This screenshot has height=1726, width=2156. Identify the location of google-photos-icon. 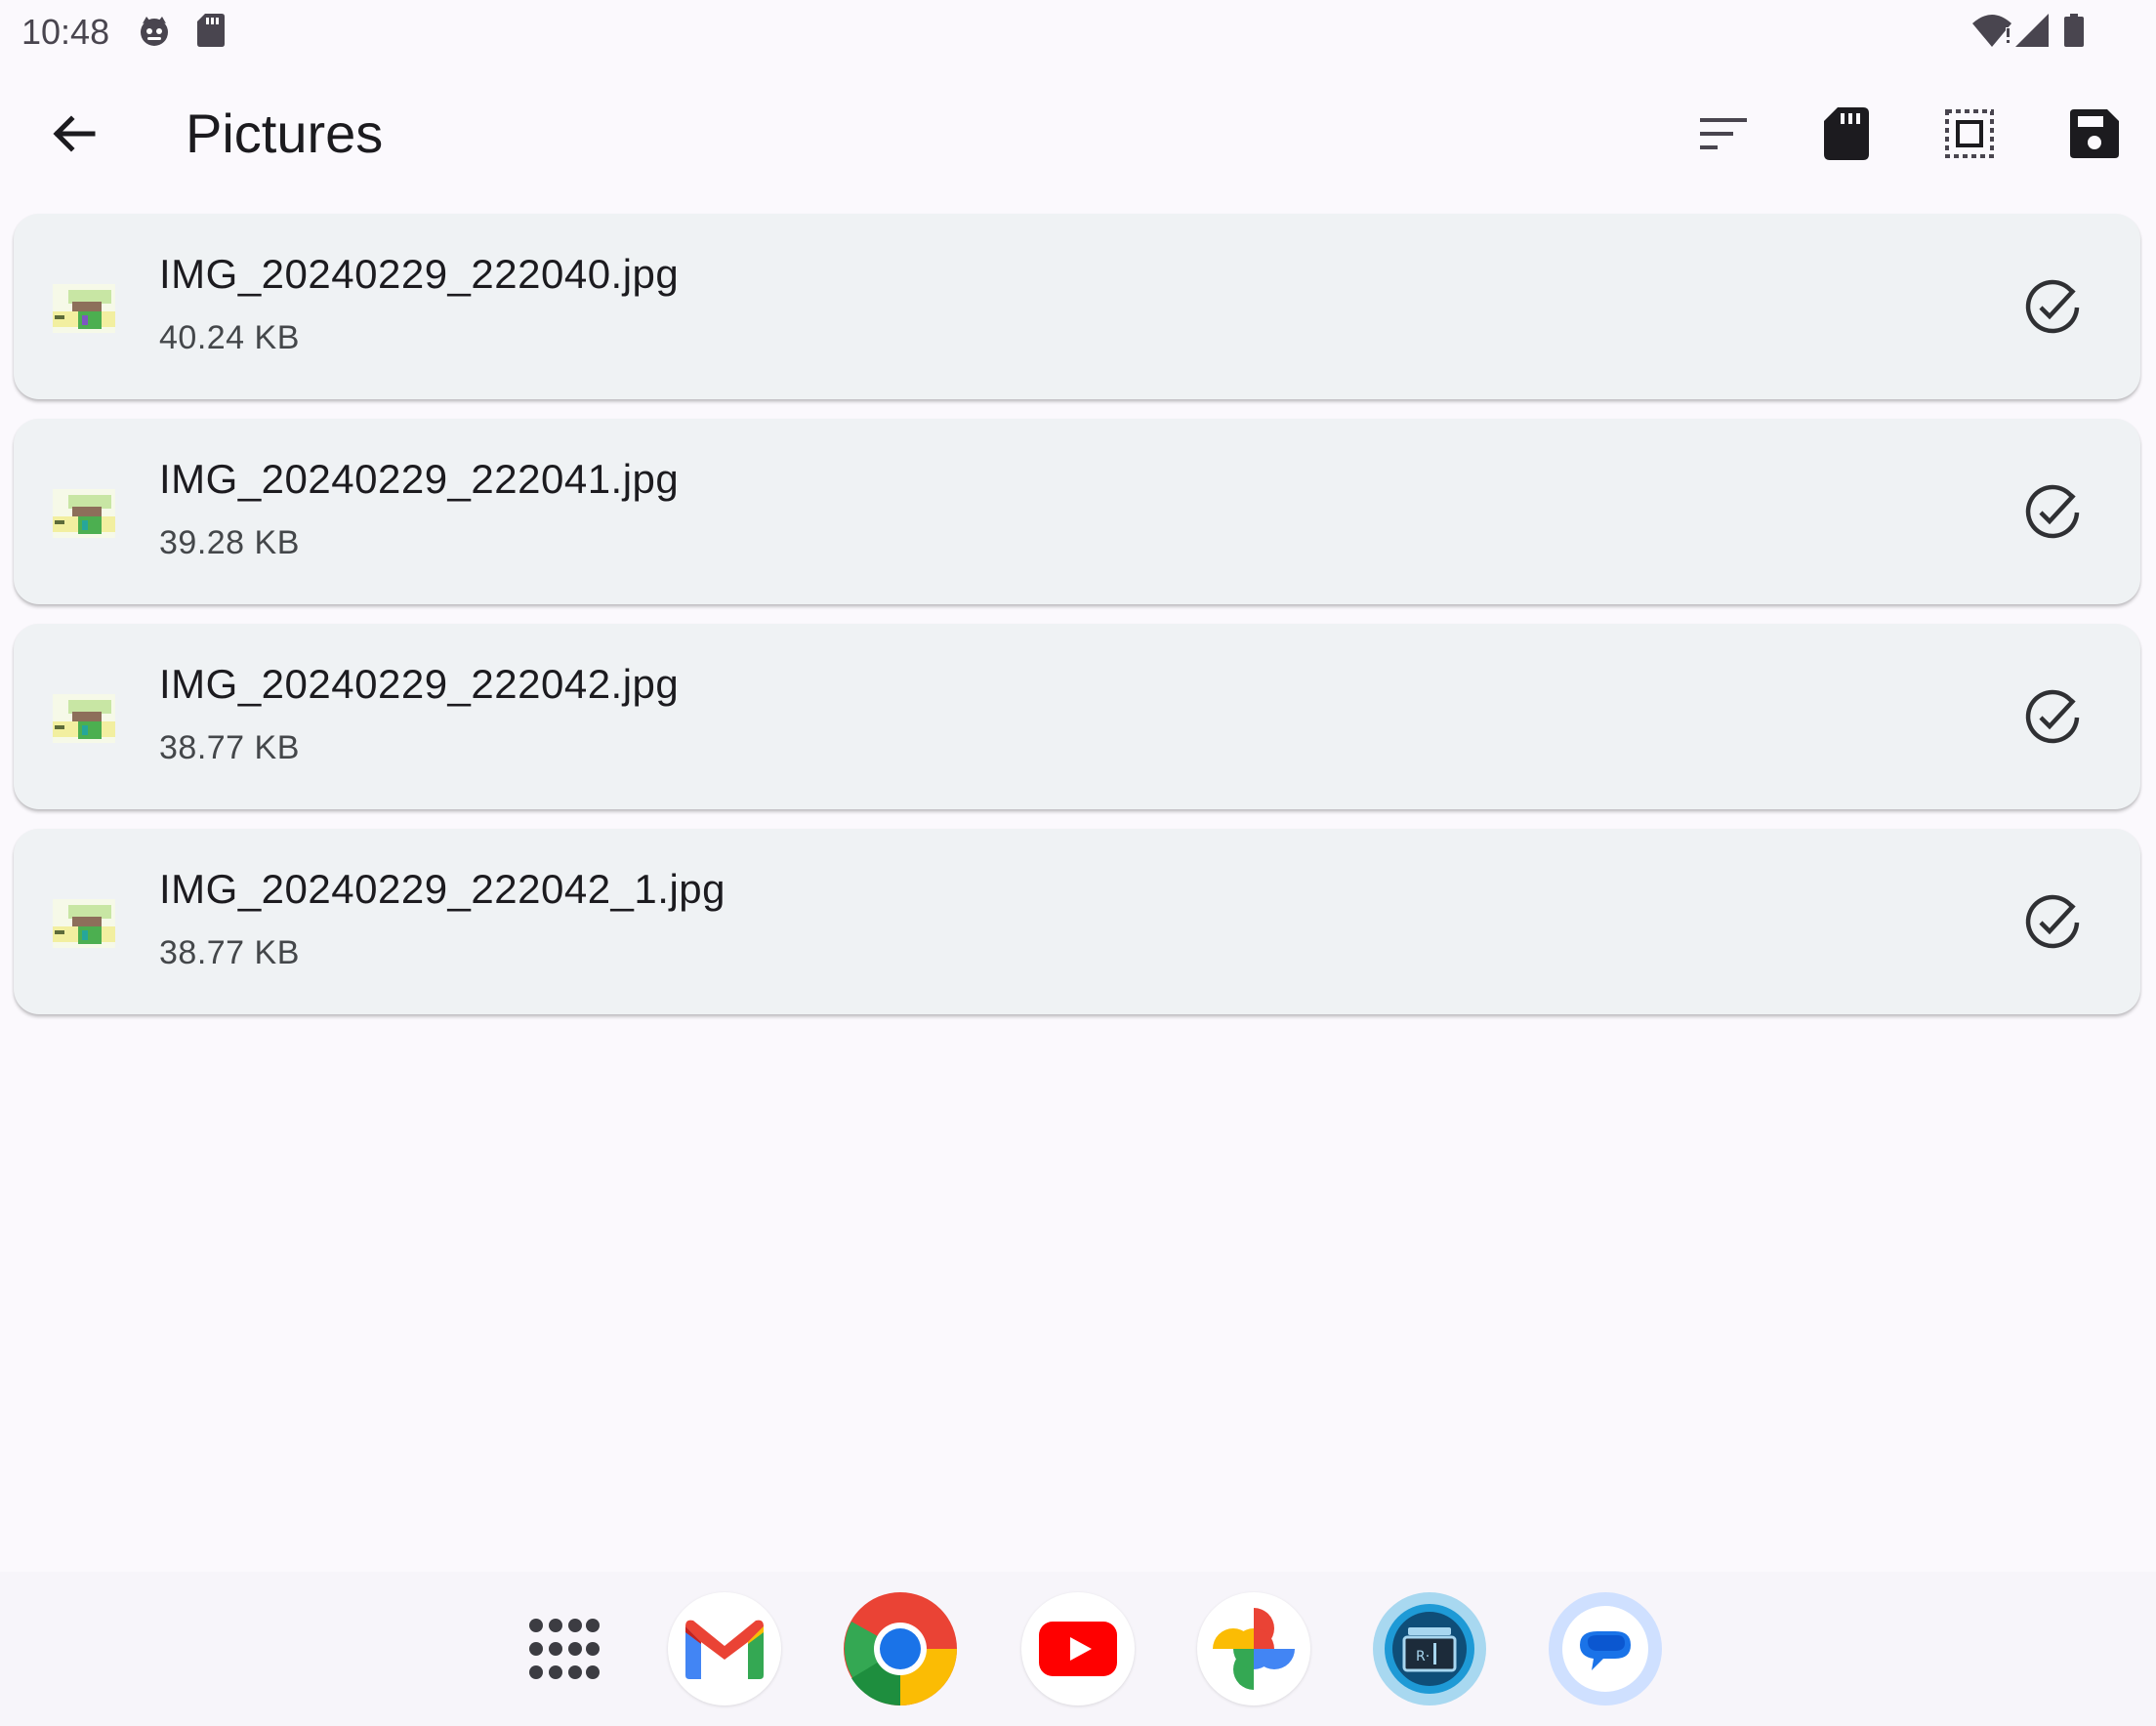
(1254, 1649).